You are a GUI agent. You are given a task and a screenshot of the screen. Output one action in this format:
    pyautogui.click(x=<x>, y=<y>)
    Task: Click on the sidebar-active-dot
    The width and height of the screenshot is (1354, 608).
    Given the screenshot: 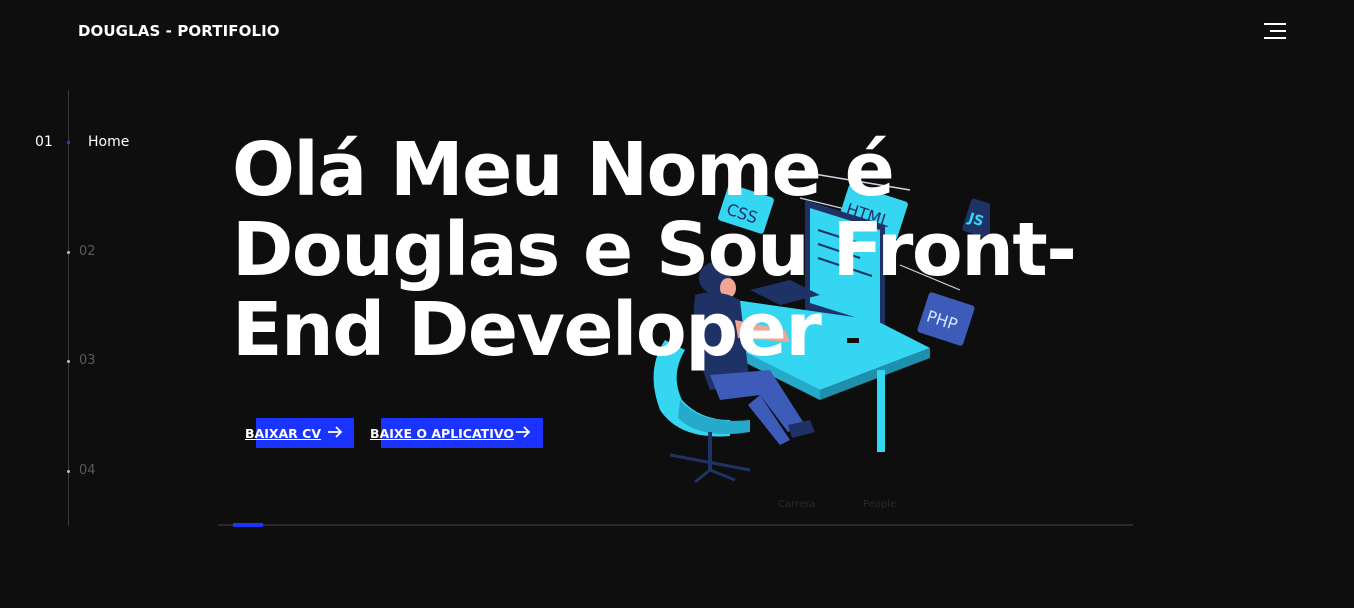 What is the action you would take?
    pyautogui.click(x=68, y=142)
    